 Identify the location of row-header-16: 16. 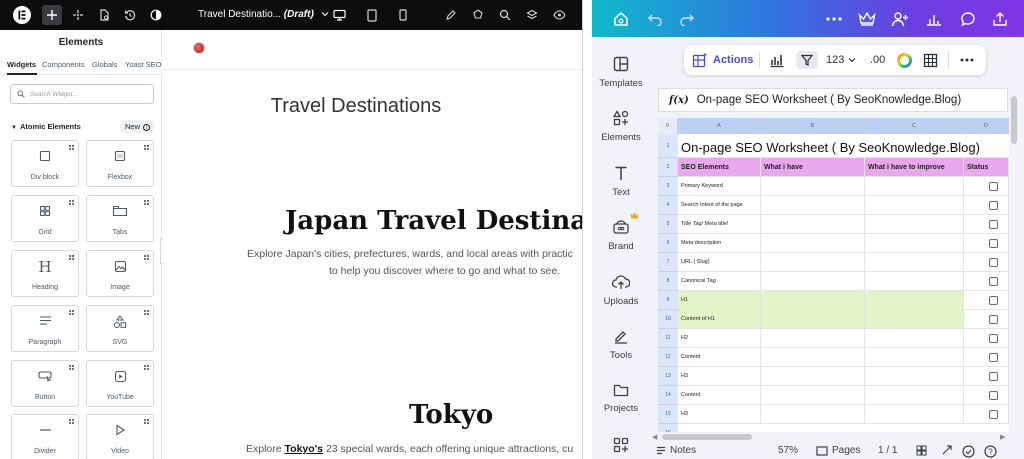
(668, 428).